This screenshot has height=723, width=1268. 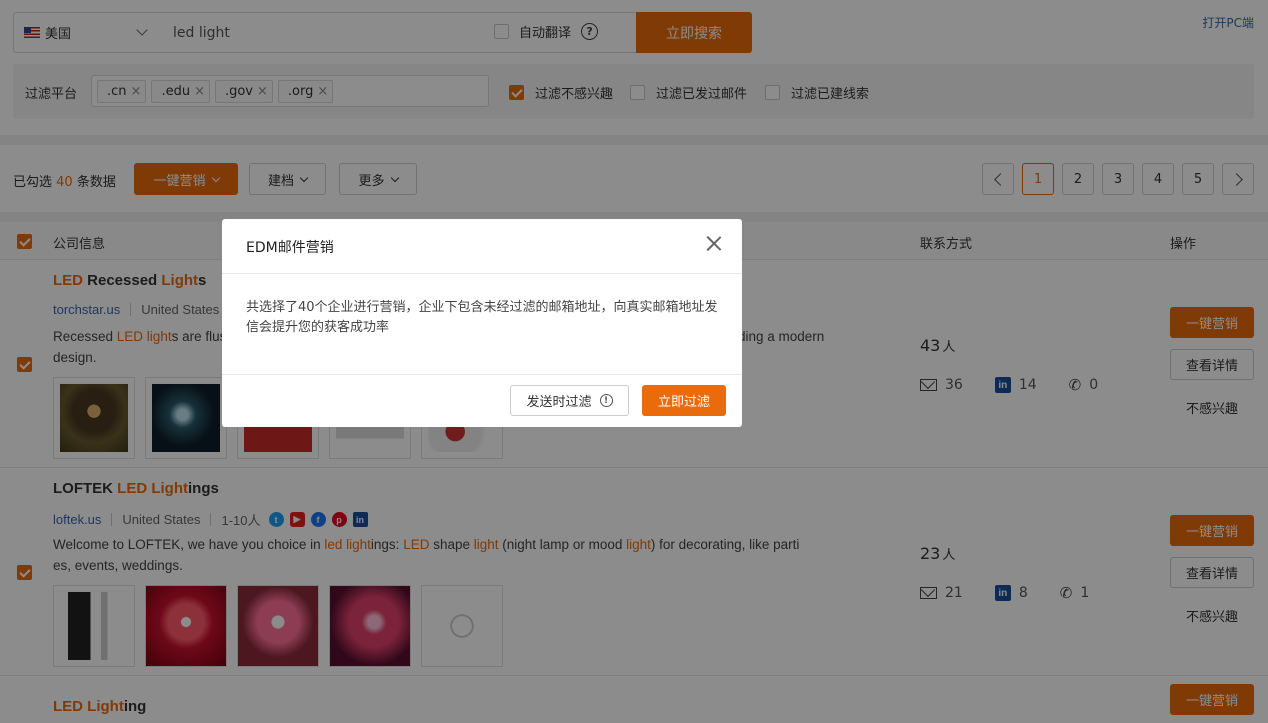 What do you see at coordinates (714, 243) in the screenshot?
I see `close-icon` at bounding box center [714, 243].